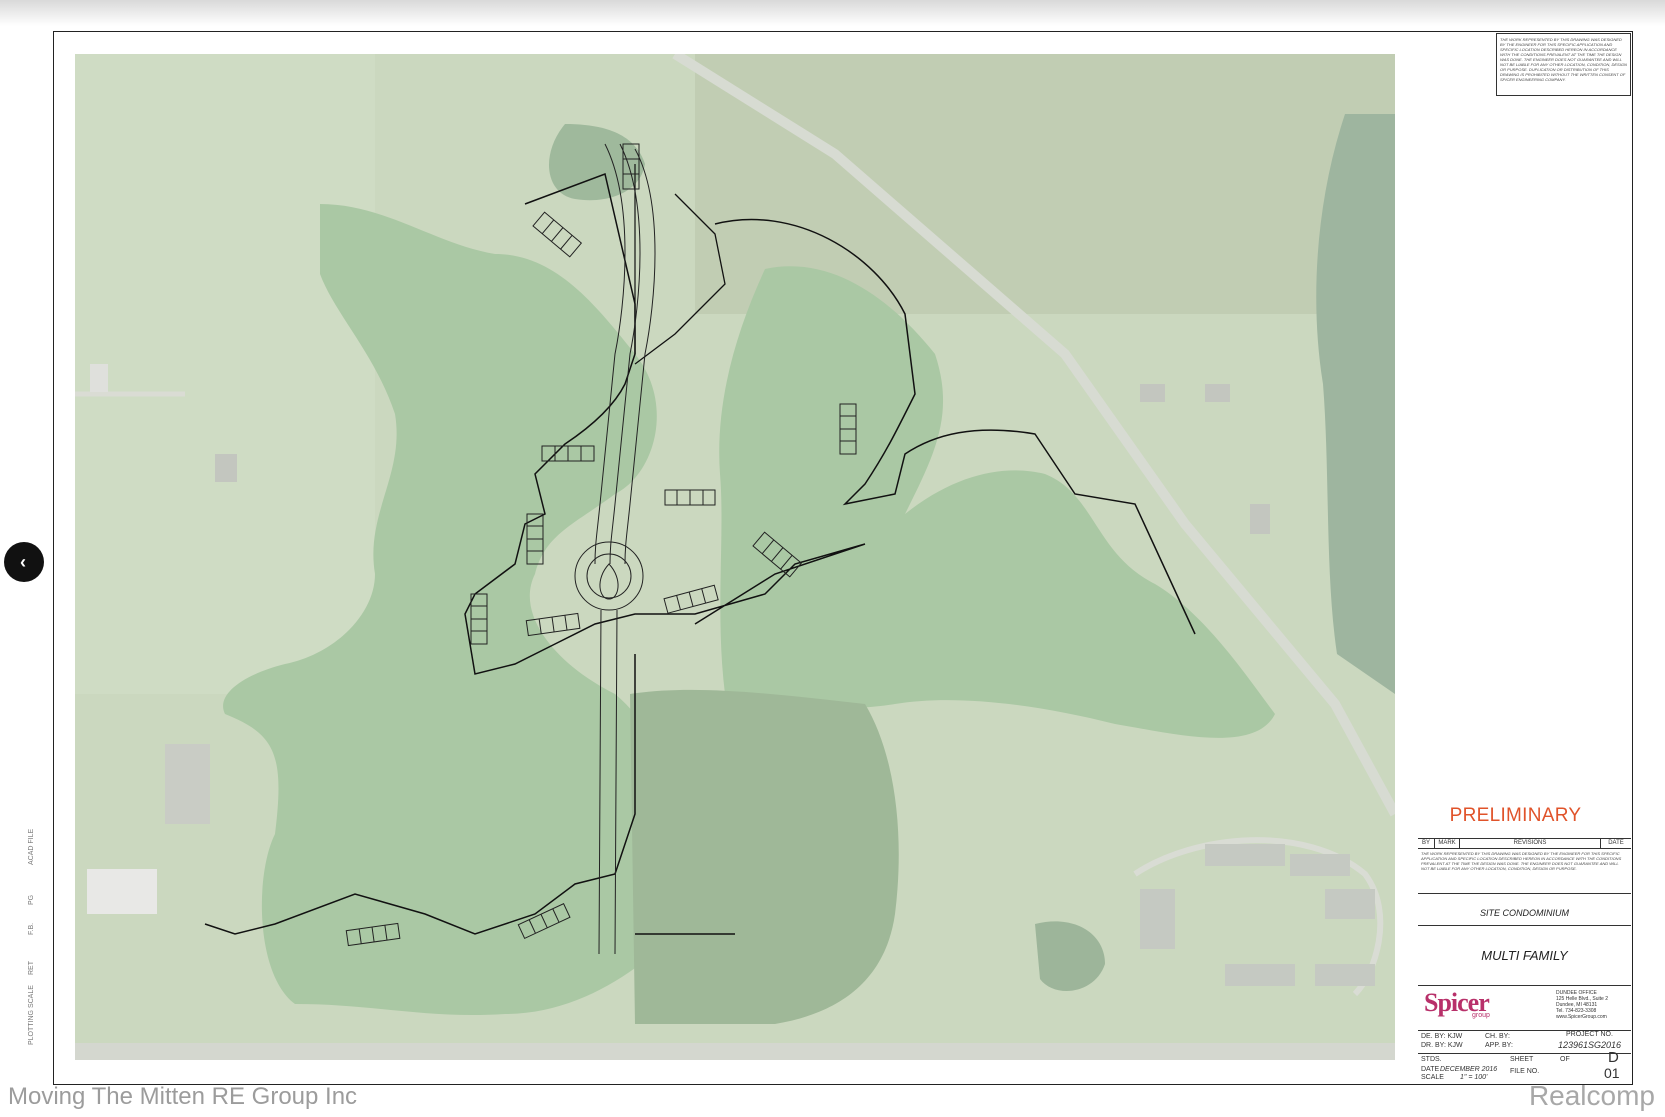 This screenshot has height=1117, width=1665. What do you see at coordinates (1497, 1036) in the screenshot?
I see `field-ch-by: CH. BY:` at bounding box center [1497, 1036].